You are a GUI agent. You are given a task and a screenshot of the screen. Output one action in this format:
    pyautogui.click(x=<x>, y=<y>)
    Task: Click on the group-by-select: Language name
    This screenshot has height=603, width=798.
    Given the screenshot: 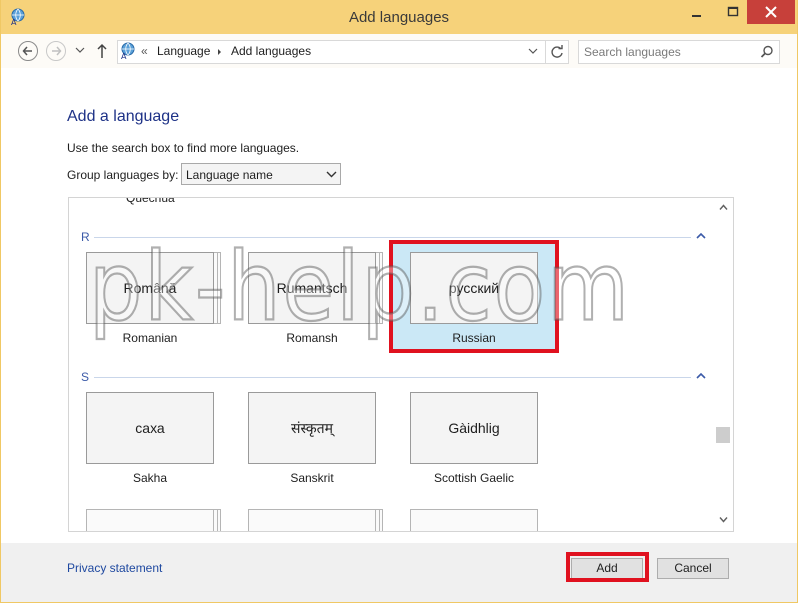 What is the action you would take?
    pyautogui.click(x=261, y=174)
    